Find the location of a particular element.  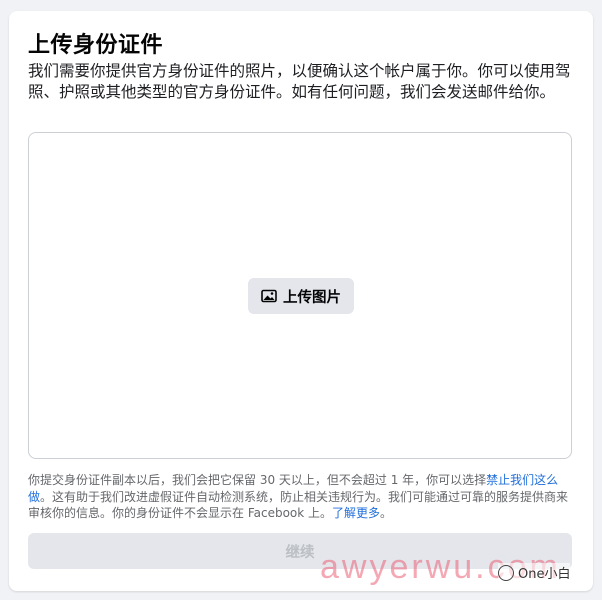

upload-image-button: 上传图片 is located at coordinates (301, 296).